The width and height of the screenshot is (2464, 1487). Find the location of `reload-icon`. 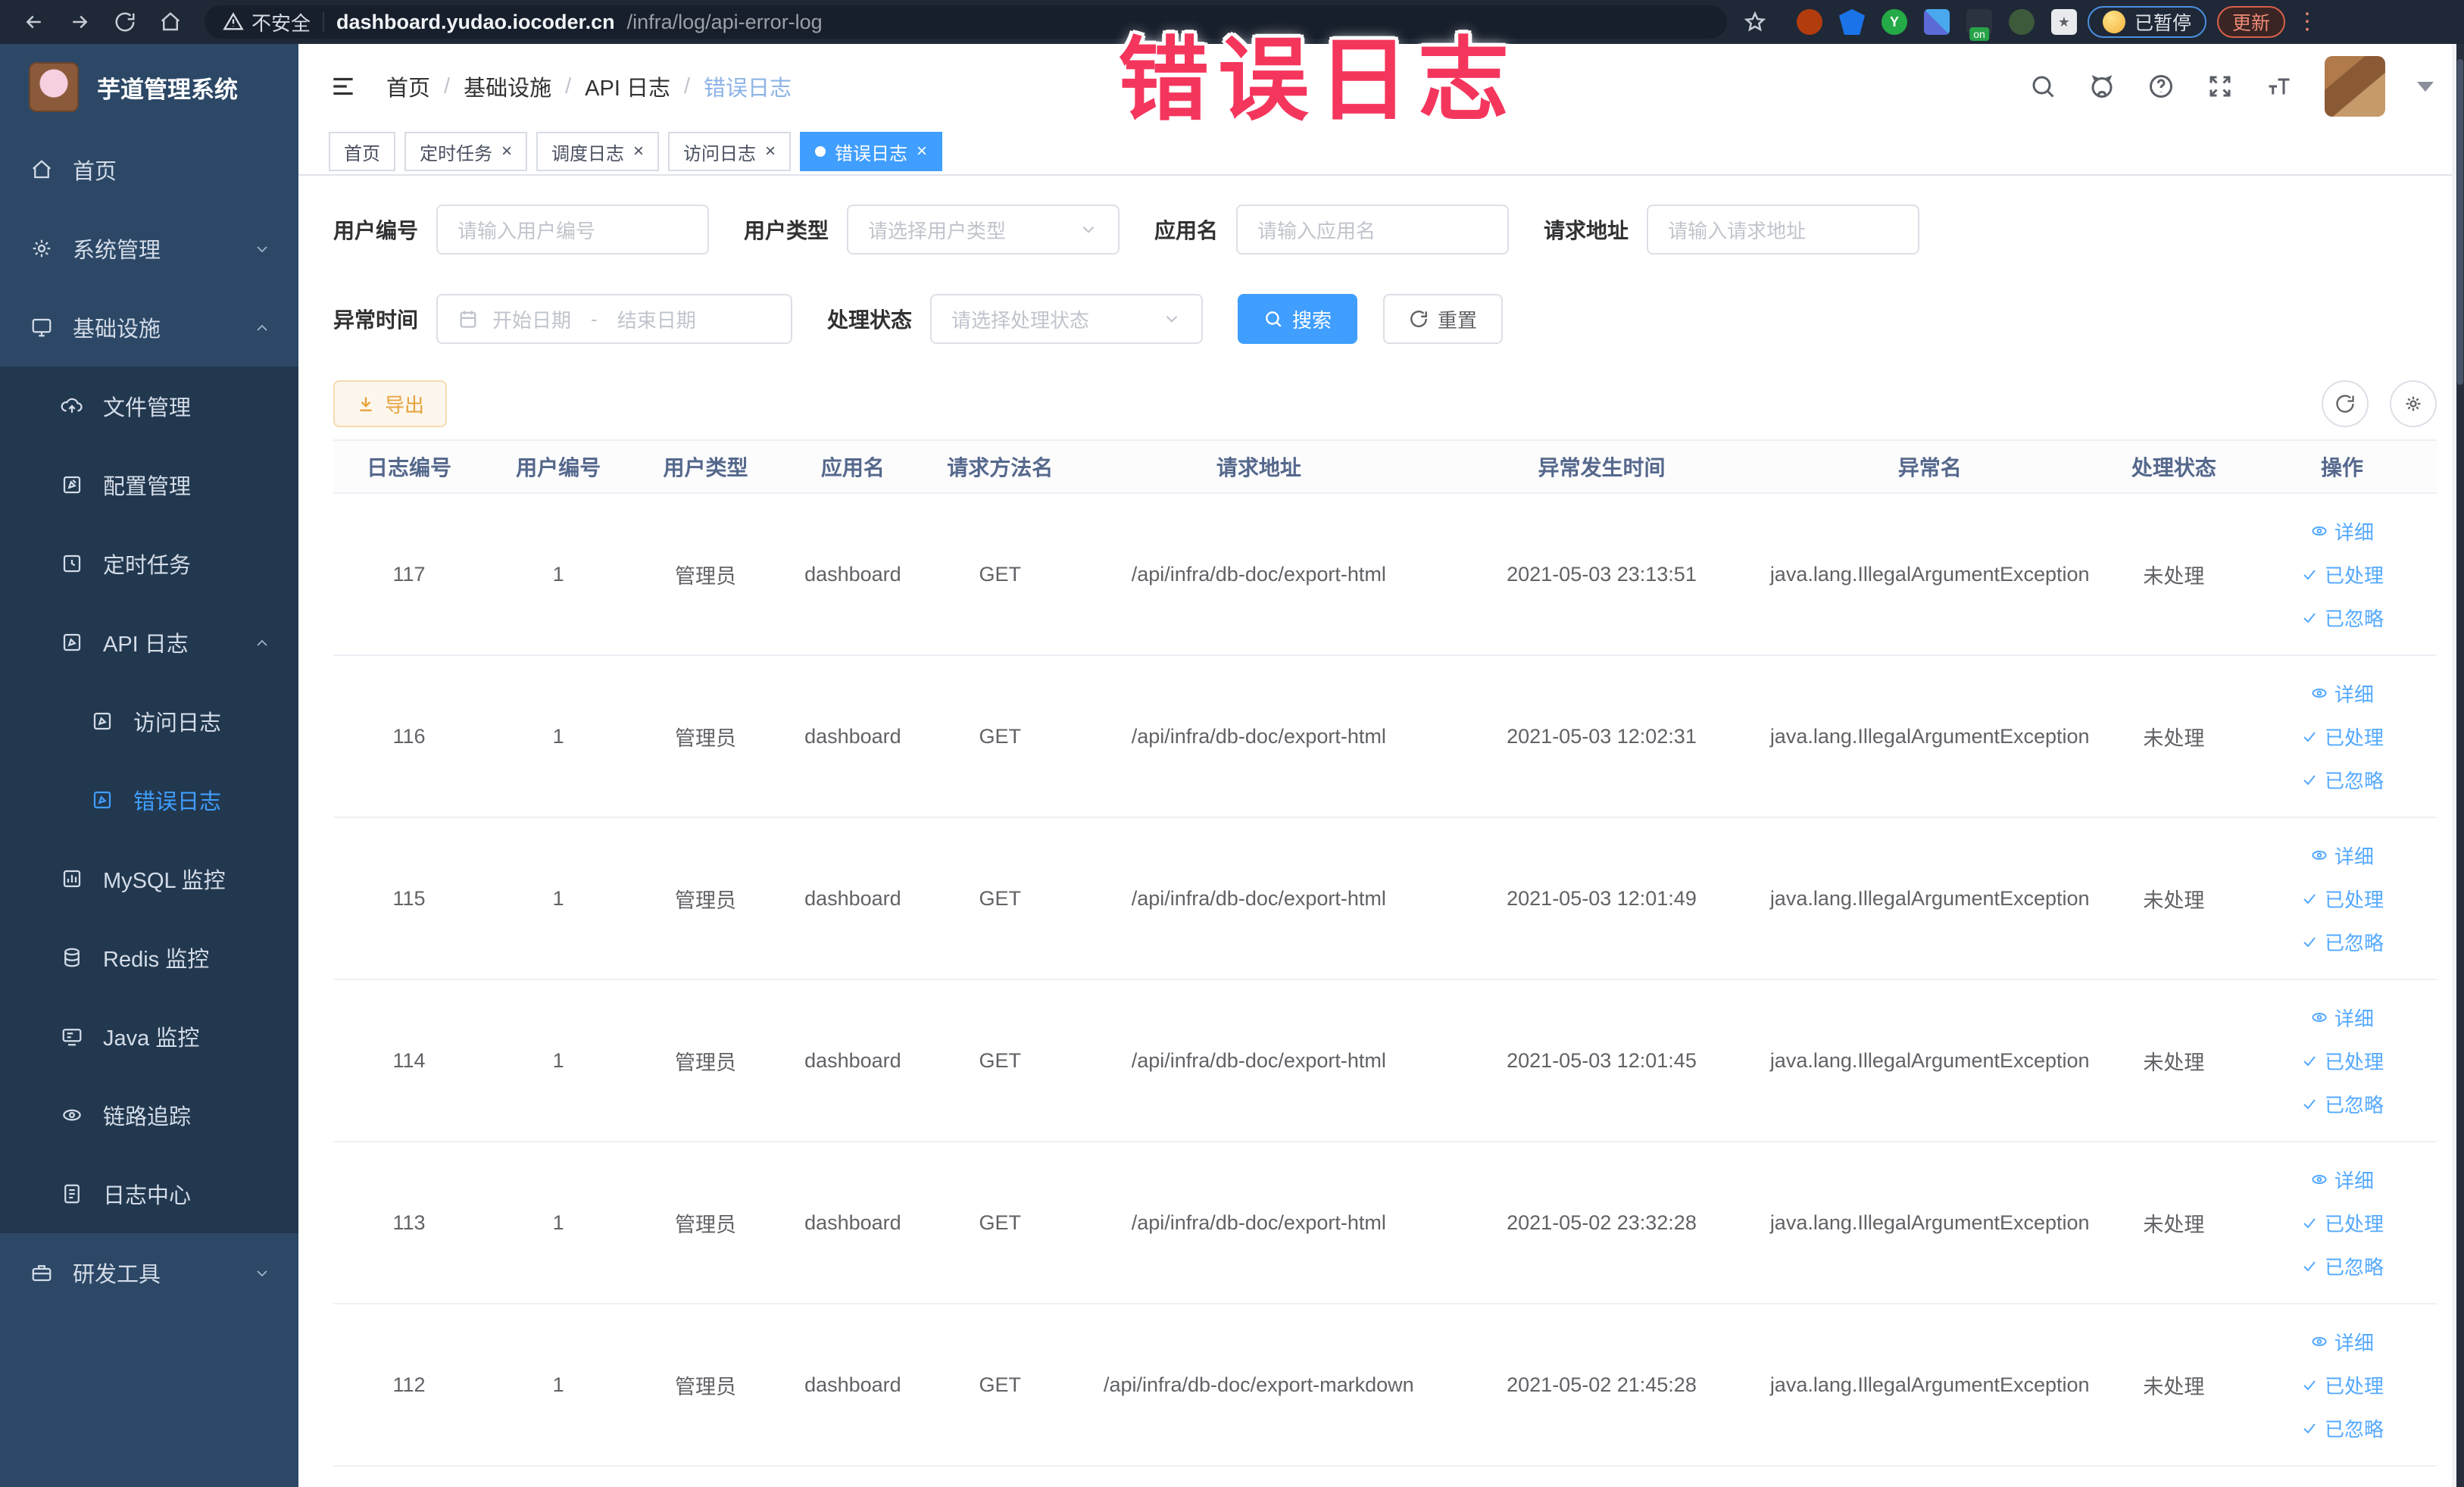

reload-icon is located at coordinates (125, 22).